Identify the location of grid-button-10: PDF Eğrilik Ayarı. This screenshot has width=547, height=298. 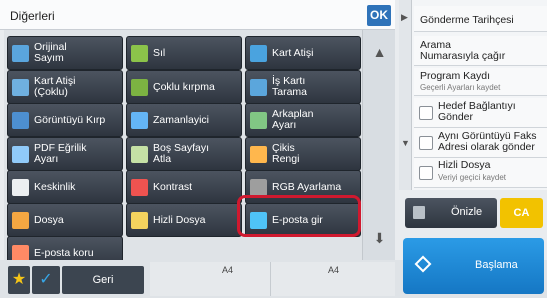
(65, 154).